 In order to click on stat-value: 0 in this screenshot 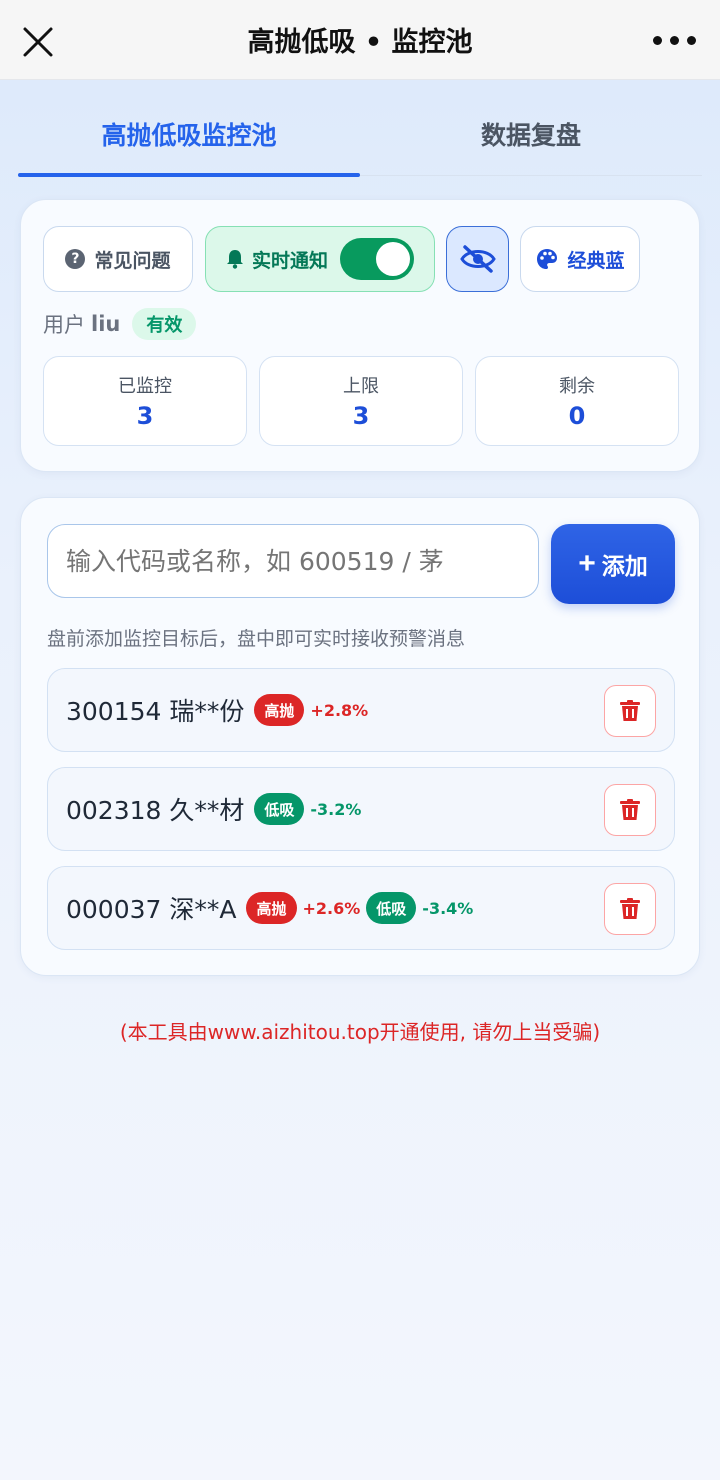, I will do `click(577, 416)`.